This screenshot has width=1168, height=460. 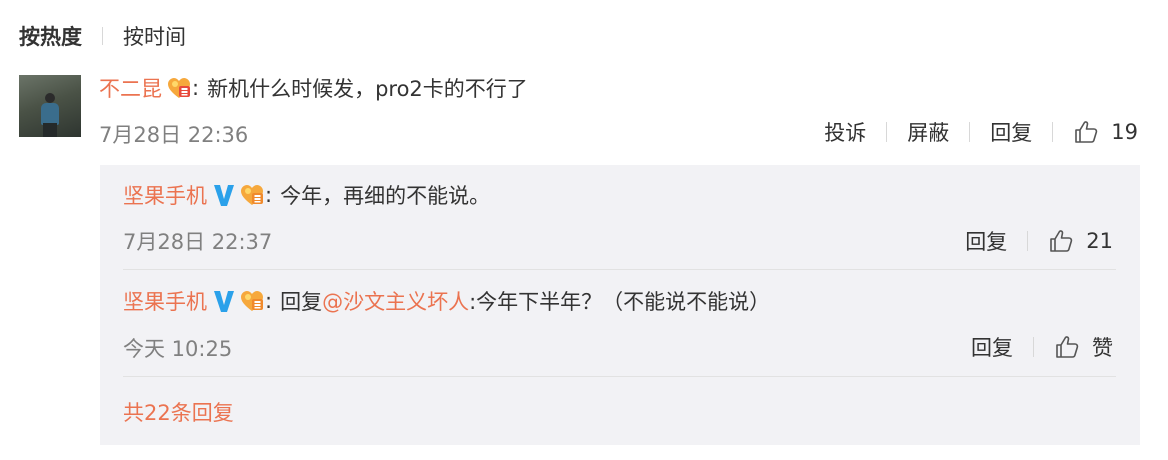 What do you see at coordinates (620, 302) in the screenshot?
I see `reply-text: :今年下半年？（不能说不能说）` at bounding box center [620, 302].